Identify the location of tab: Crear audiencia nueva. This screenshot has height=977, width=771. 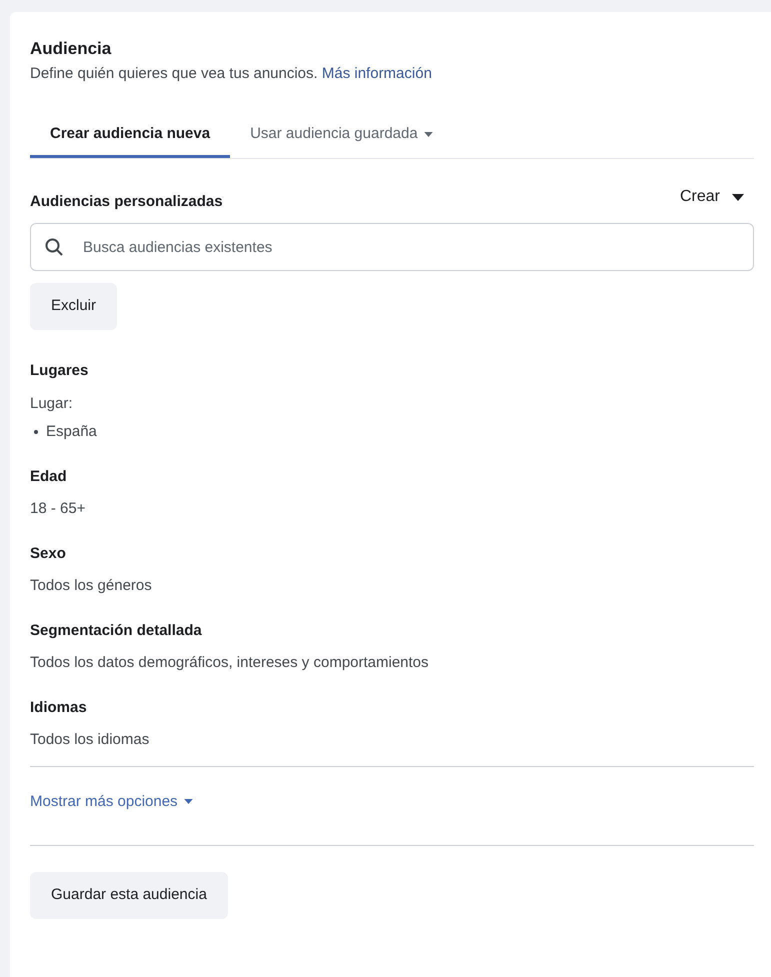
(130, 136).